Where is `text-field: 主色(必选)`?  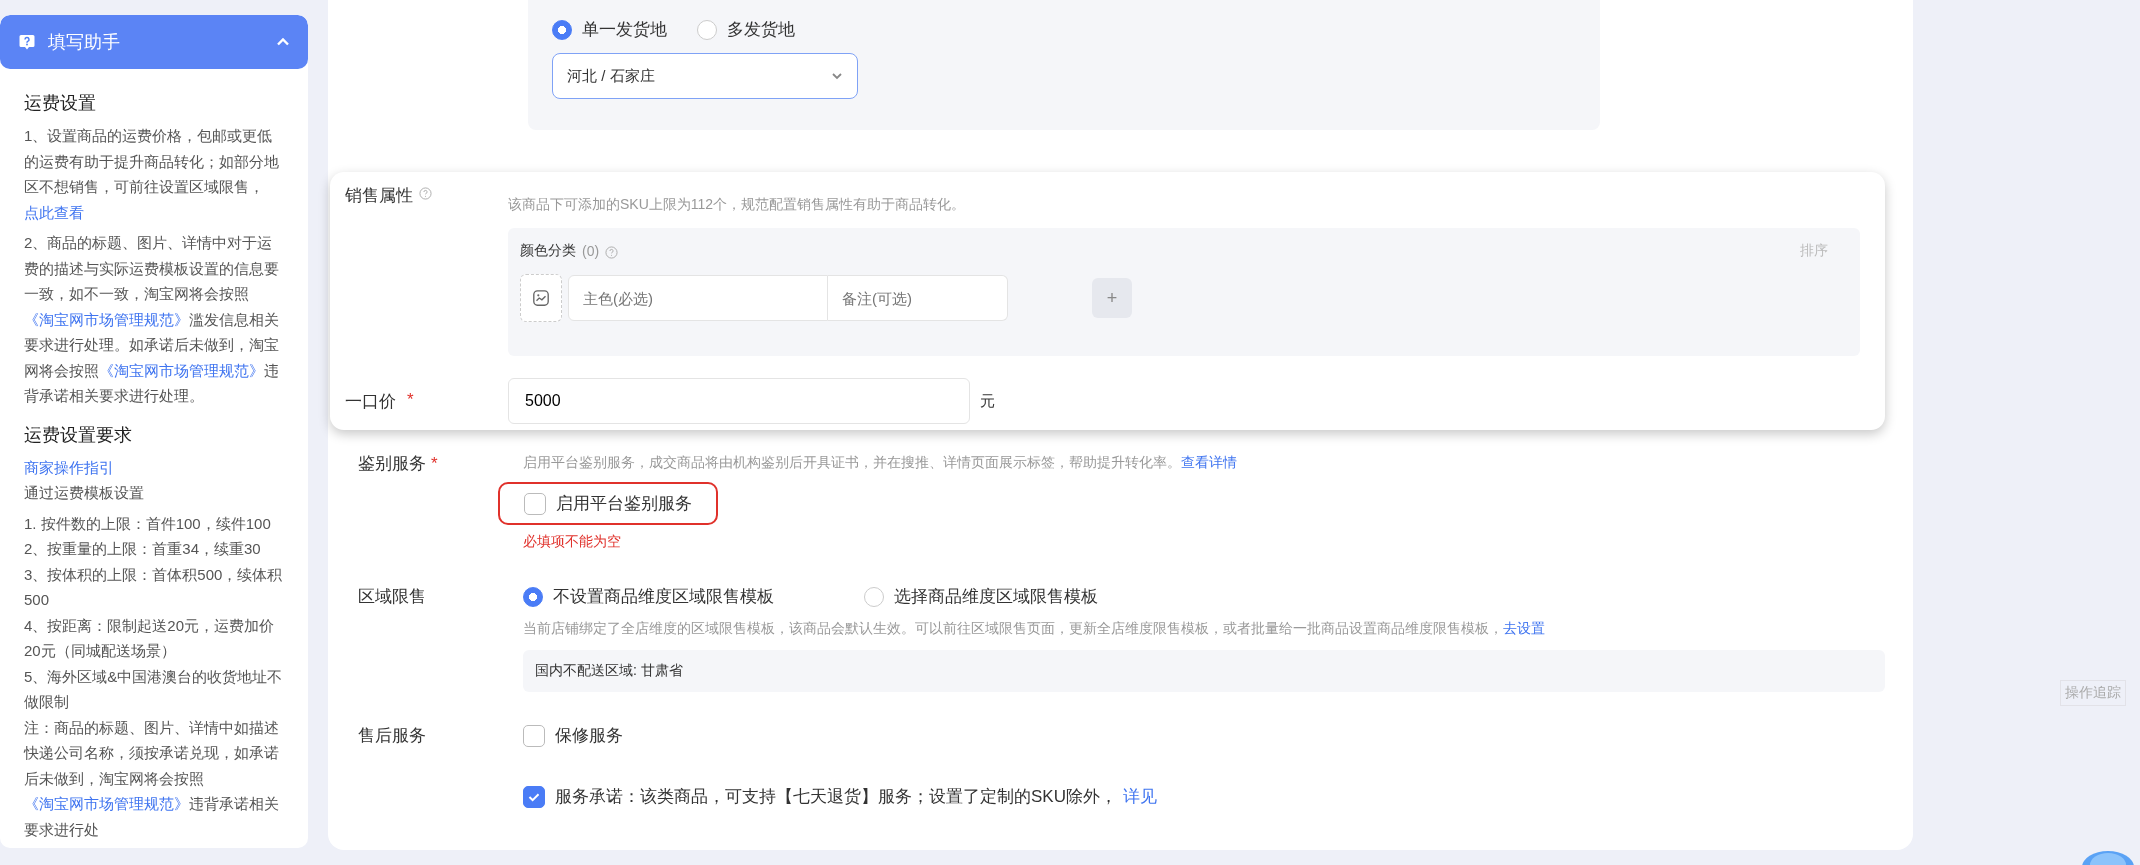
text-field: 主色(必选) is located at coordinates (698, 298).